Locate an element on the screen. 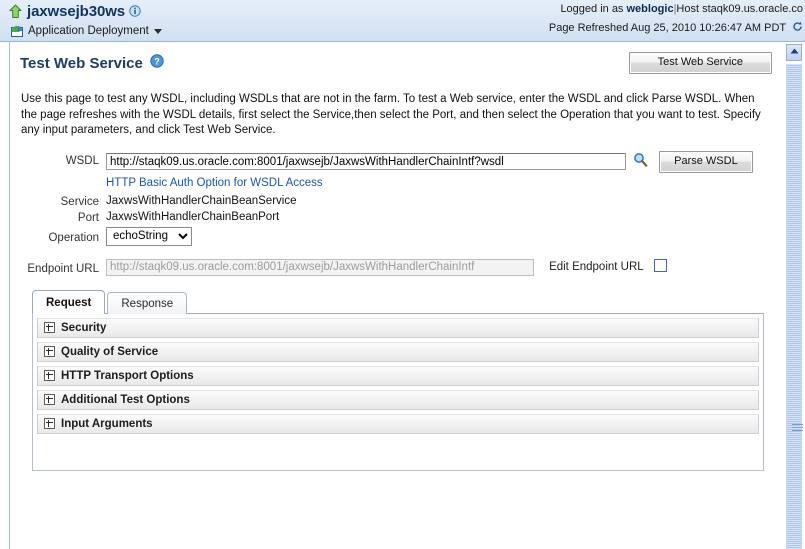 This screenshot has width=805, height=549. wsdl-label: WSDL is located at coordinates (82, 160).